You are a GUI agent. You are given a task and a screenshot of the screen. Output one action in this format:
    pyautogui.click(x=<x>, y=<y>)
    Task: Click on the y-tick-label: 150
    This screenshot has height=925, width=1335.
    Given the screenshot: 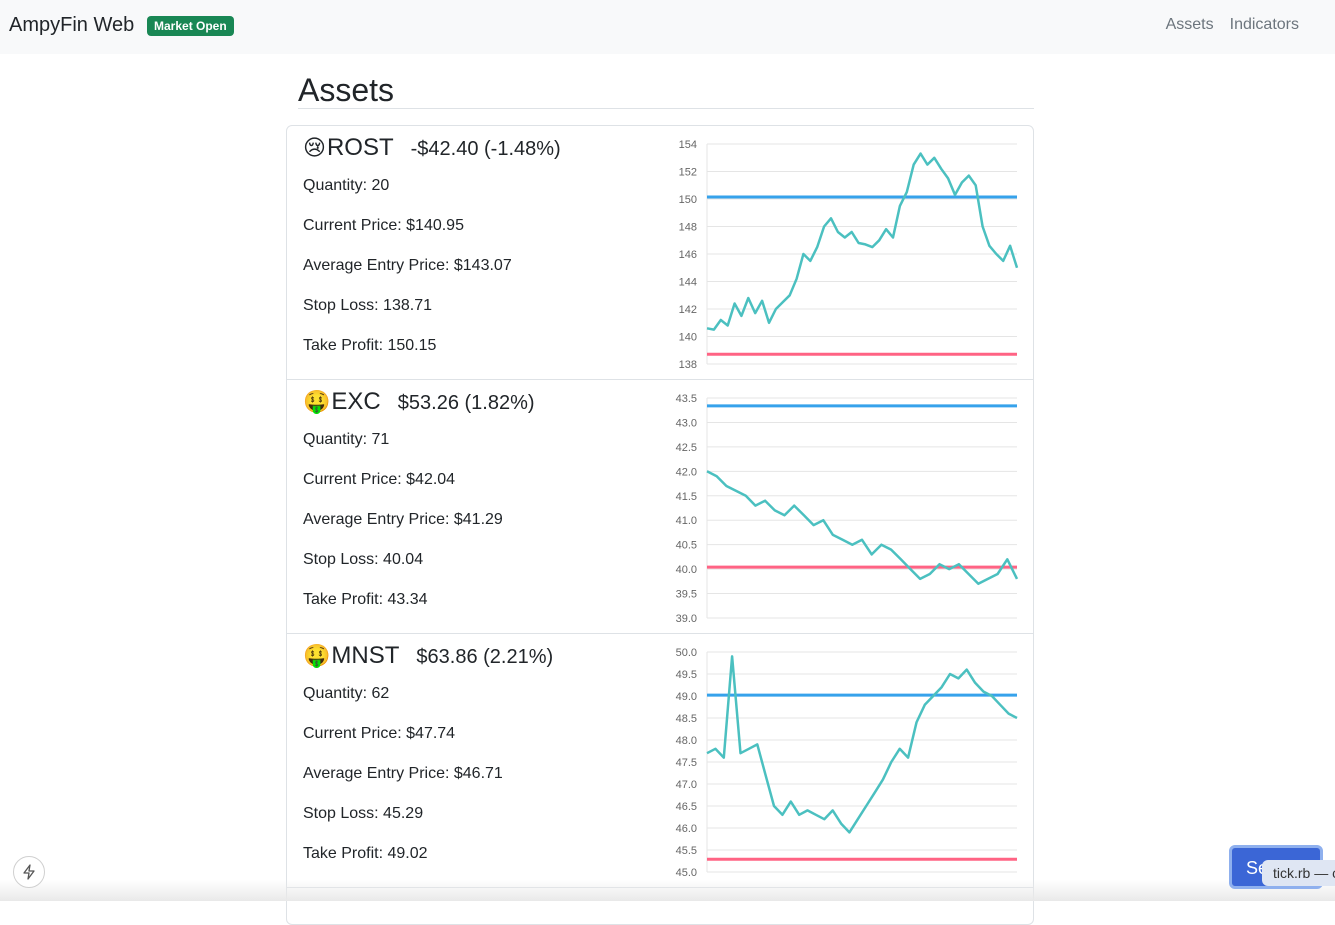 What is the action you would take?
    pyautogui.click(x=688, y=200)
    